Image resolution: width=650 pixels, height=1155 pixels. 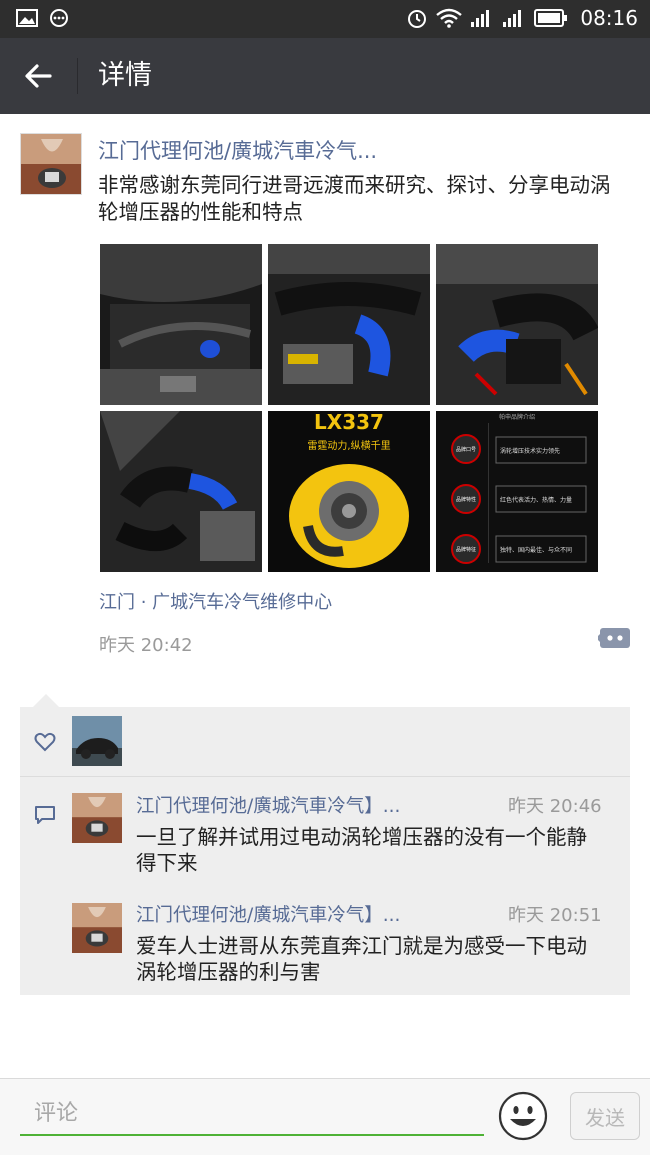 What do you see at coordinates (97, 741) in the screenshot?
I see `like-avatar` at bounding box center [97, 741].